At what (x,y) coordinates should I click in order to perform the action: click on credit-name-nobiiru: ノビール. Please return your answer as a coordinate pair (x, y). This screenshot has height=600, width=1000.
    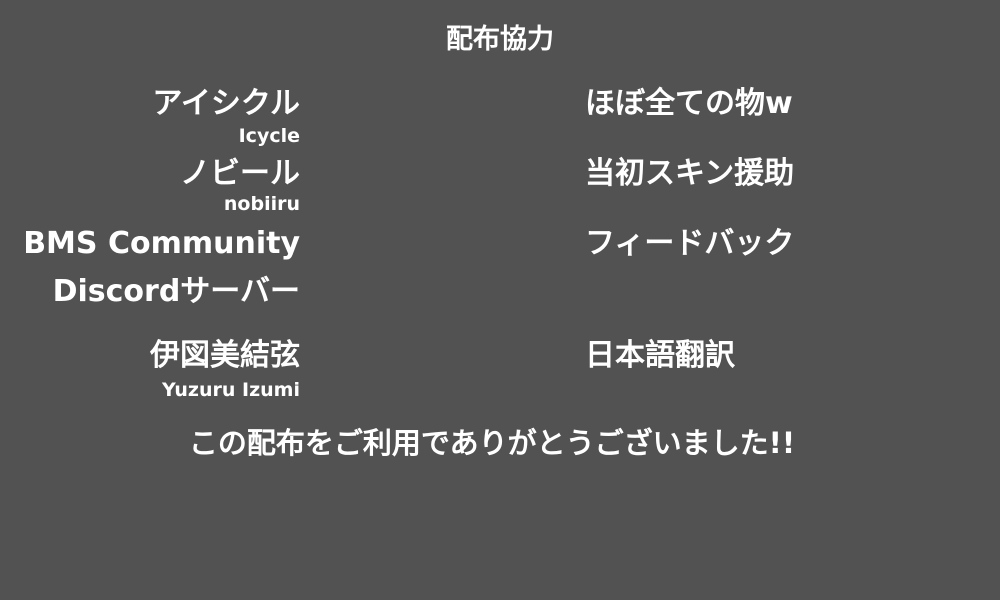
    Looking at the image, I should click on (240, 173).